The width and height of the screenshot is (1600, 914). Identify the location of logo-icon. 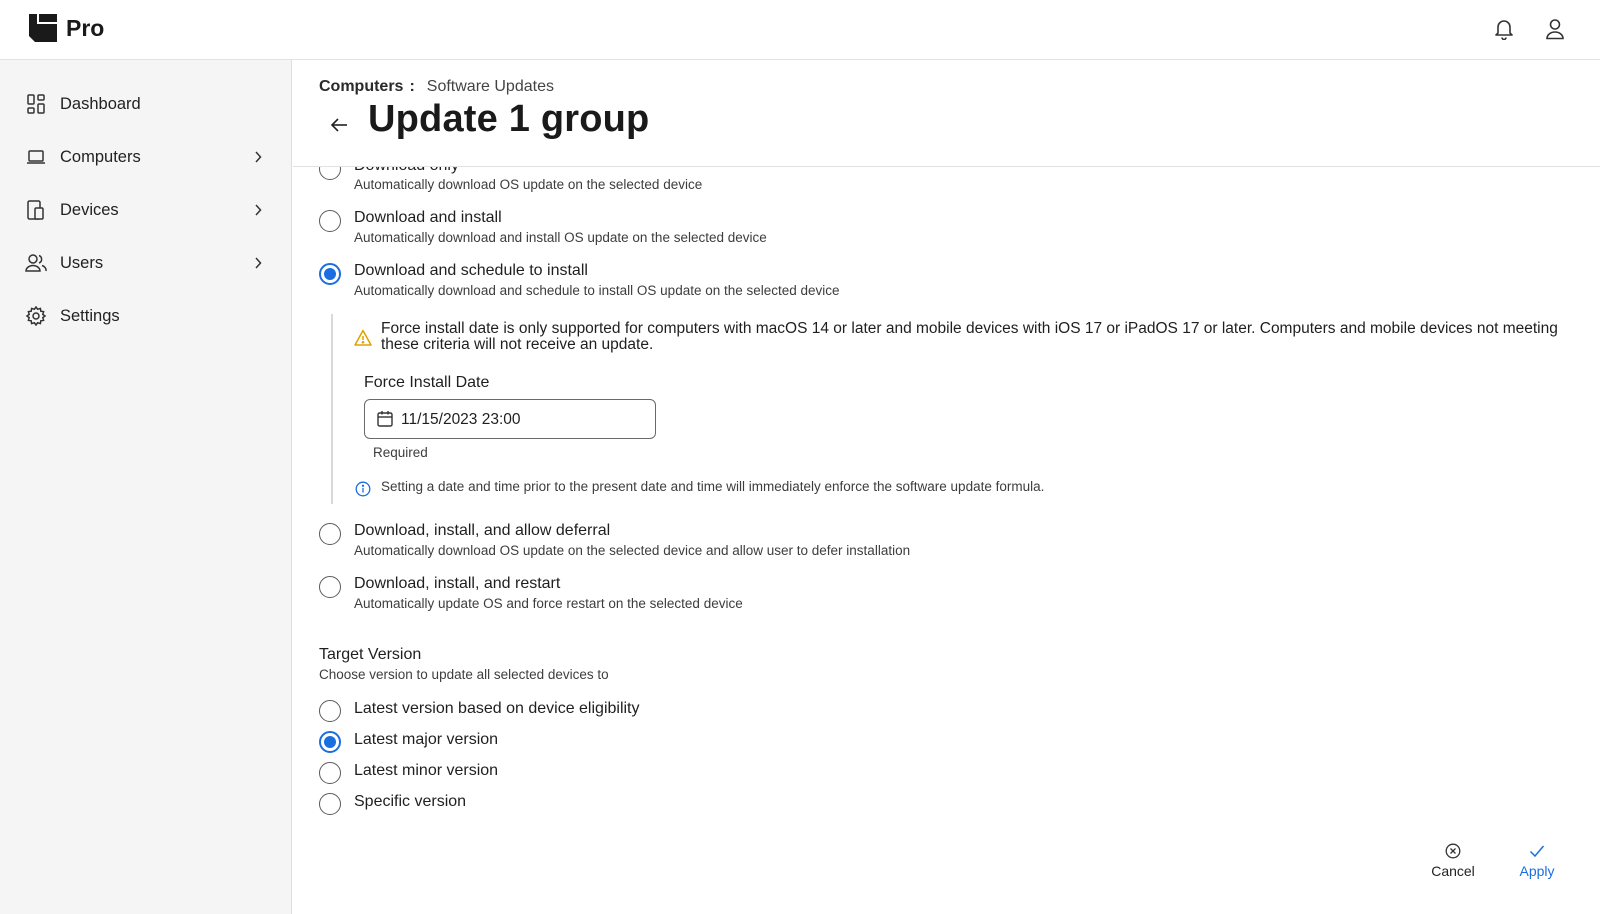
(43, 28).